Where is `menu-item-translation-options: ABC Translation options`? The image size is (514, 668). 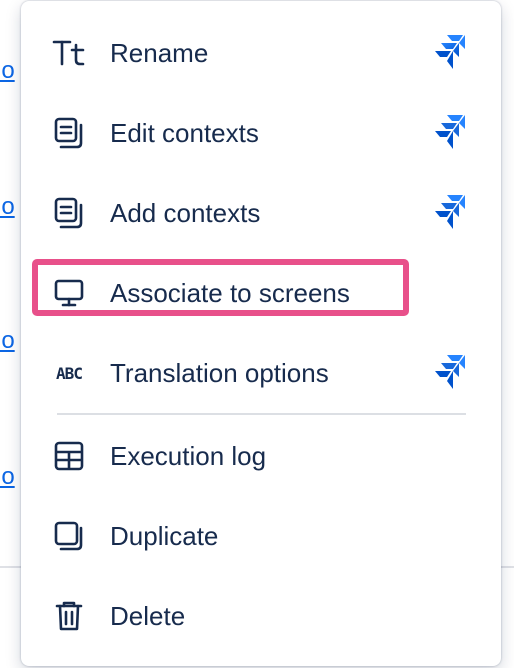
menu-item-translation-options: ABC Translation options is located at coordinates (261, 373).